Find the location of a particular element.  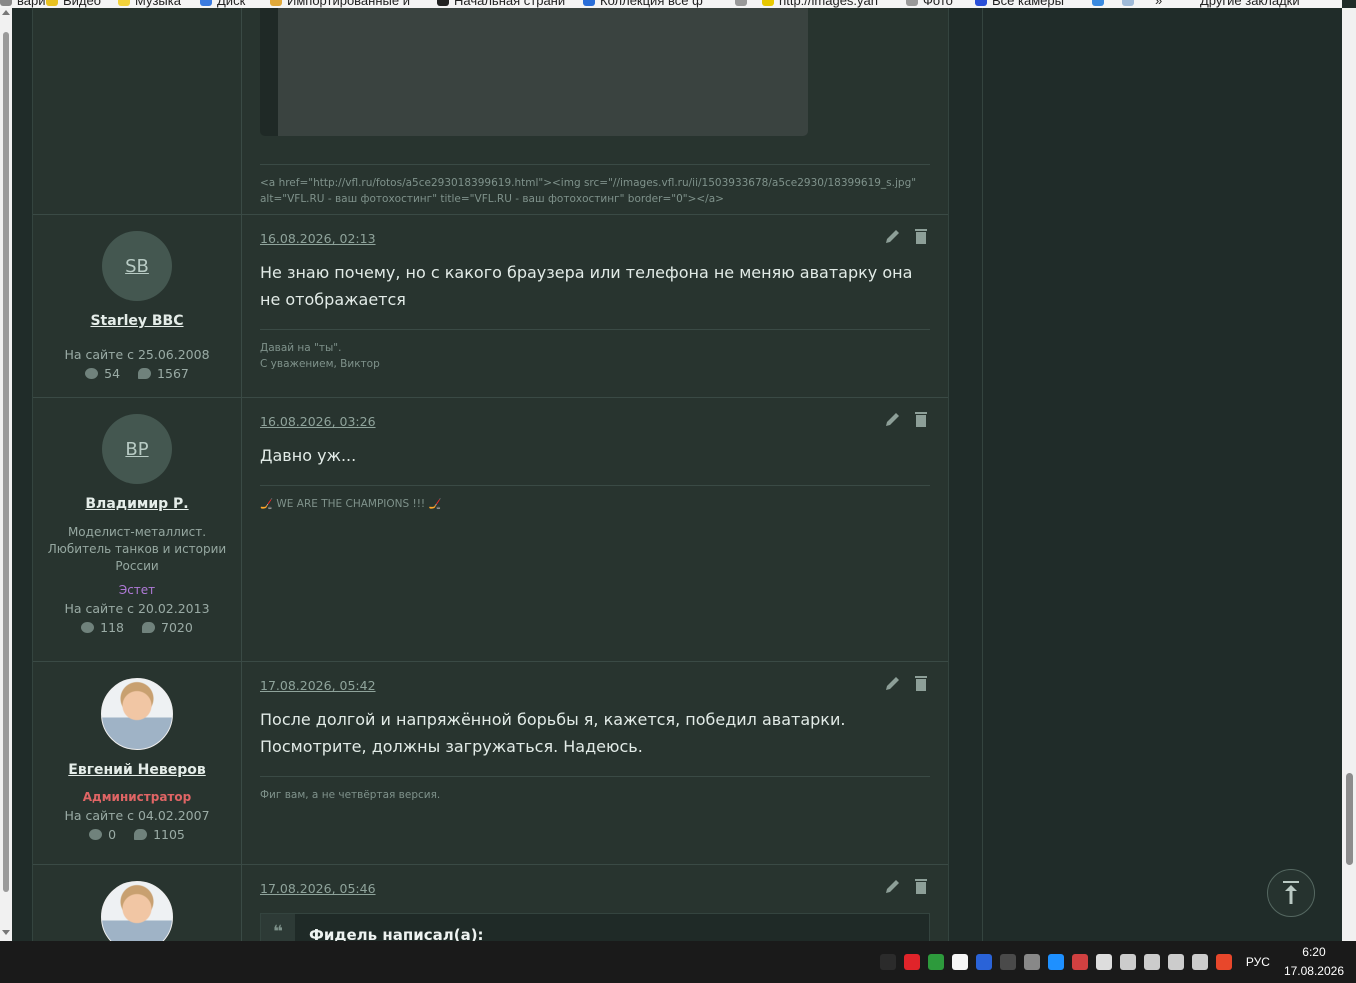

bookmark-item: Коллекция всё ф is located at coordinates (643, 4).